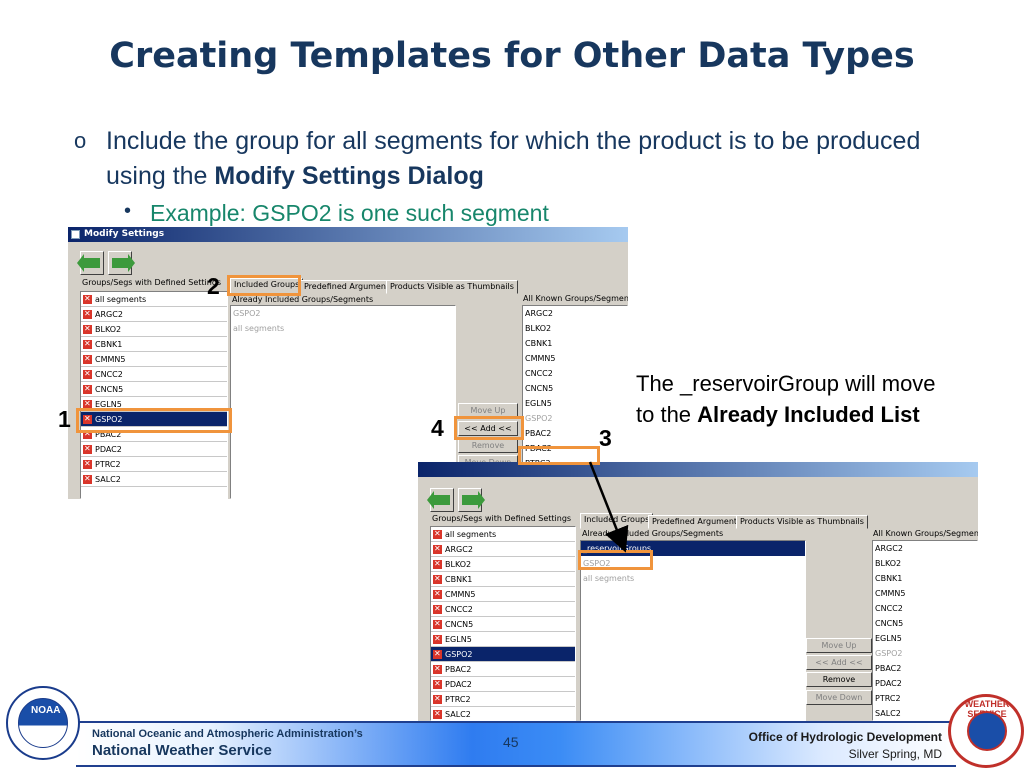 The height and width of the screenshot is (768, 1024). Describe the element at coordinates (925, 683) in the screenshot. I see `list-item: PDAC2` at that location.